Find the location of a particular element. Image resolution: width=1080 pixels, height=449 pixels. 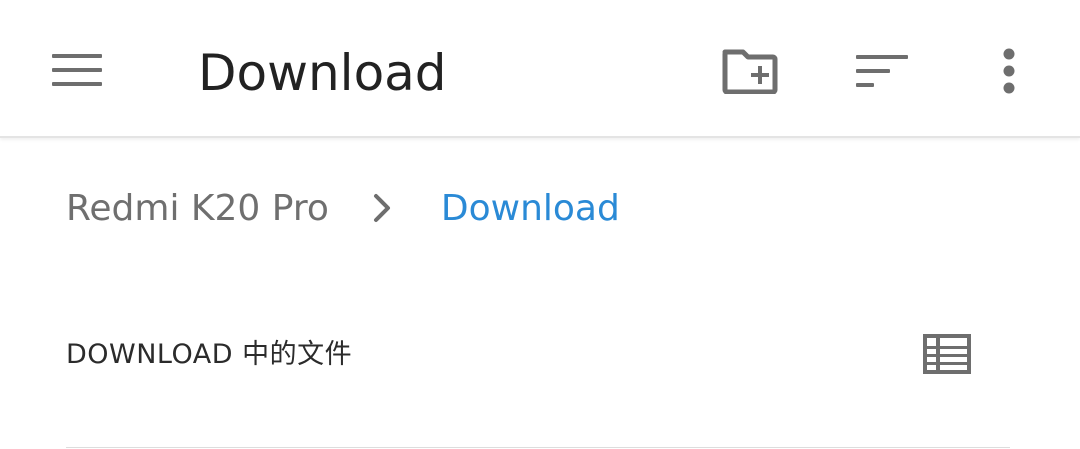

hamburger-menu-icon is located at coordinates (77, 70).